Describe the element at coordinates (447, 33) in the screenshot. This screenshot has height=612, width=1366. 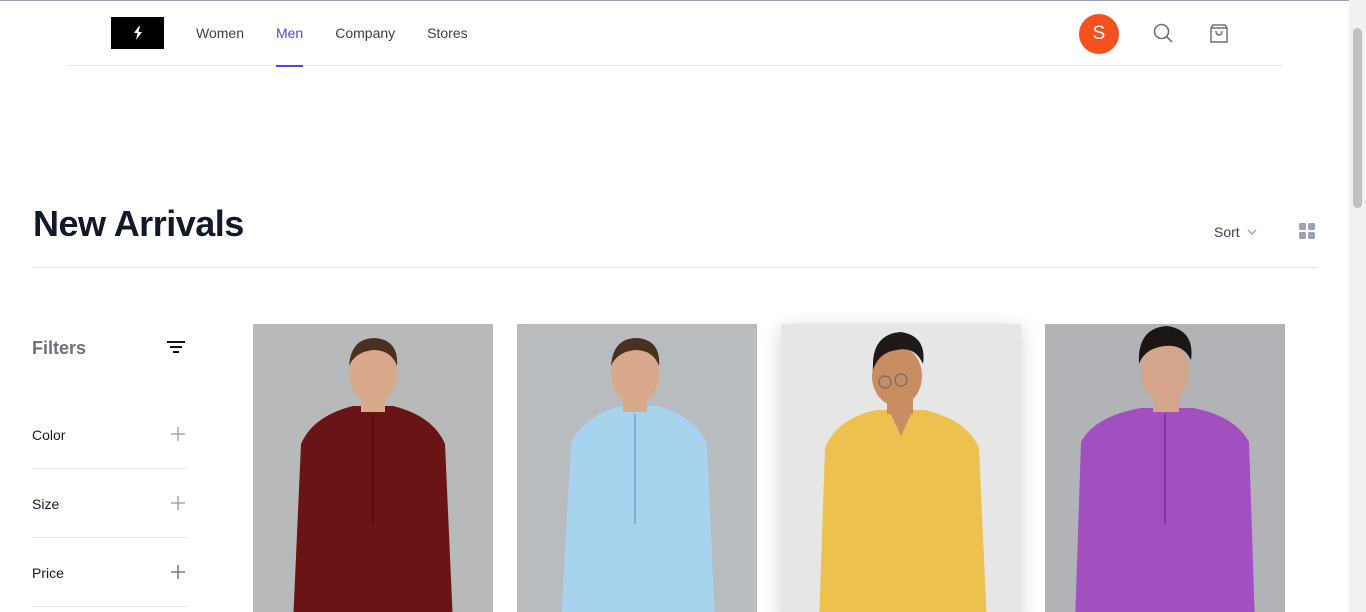
I see `nav-stores: Stores` at that location.